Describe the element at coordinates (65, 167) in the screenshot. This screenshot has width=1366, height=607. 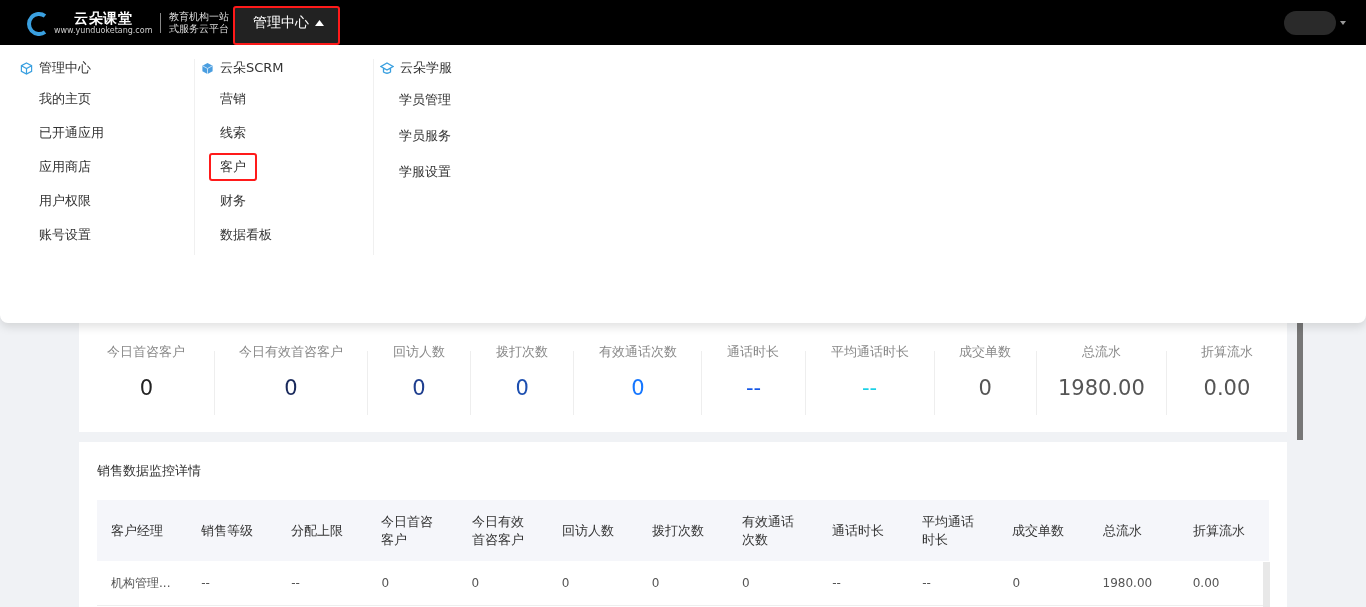
I see `menu-item: 应用商店` at that location.